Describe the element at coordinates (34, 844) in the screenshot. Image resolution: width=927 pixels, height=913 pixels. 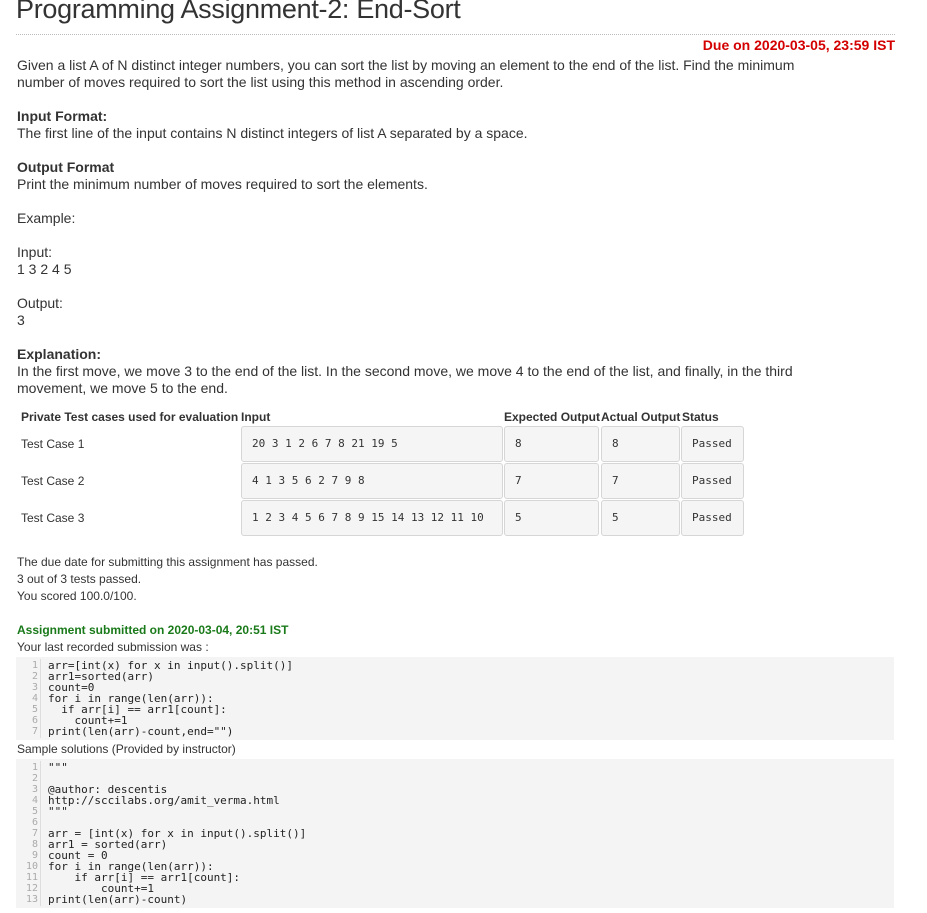
I see `line-number: 8` at that location.